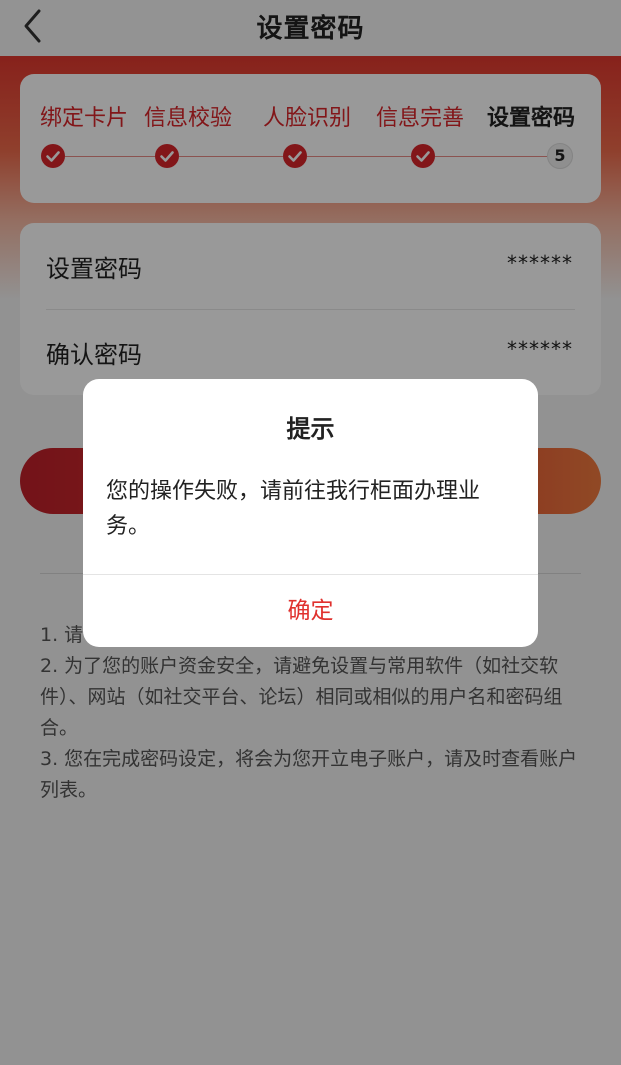 The height and width of the screenshot is (1065, 621). I want to click on dialog-message: 您的操作失败，请前往我行柜面办理业务。, so click(293, 509).